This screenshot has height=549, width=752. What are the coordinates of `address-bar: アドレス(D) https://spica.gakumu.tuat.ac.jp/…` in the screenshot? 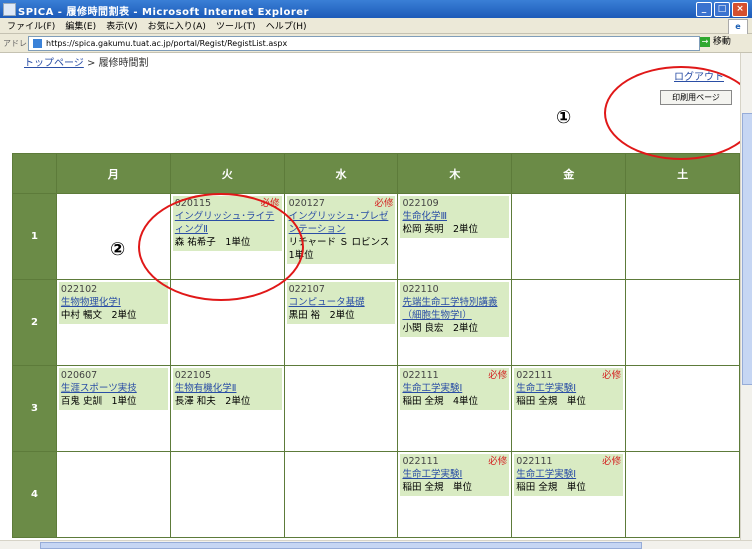 It's located at (376, 43).